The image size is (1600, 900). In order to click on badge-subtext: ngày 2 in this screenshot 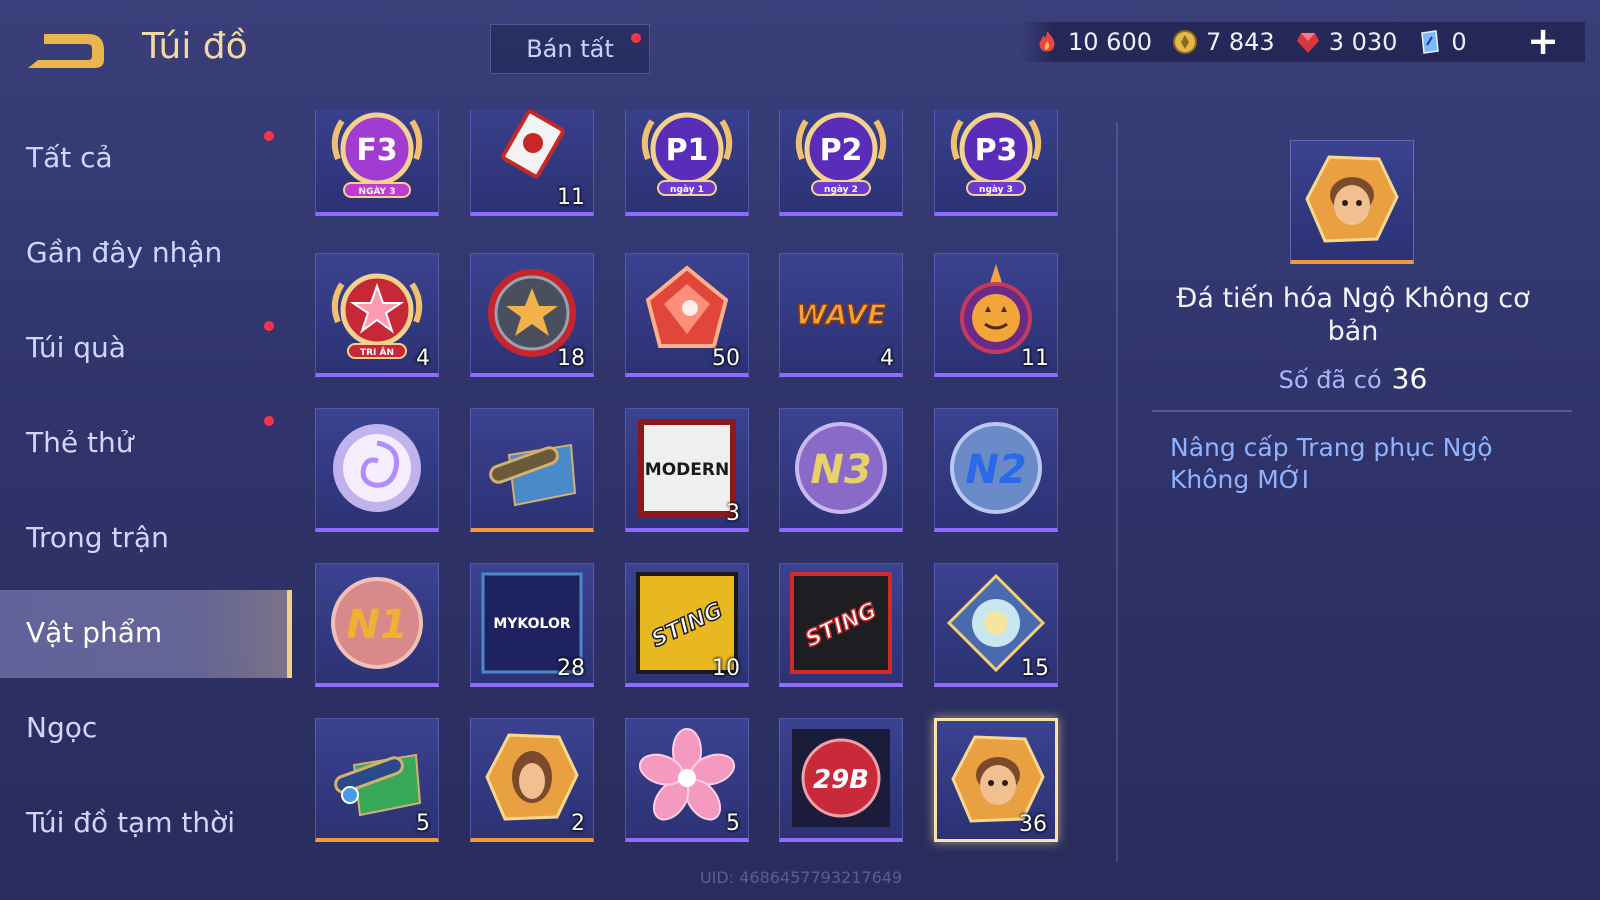, I will do `click(841, 190)`.